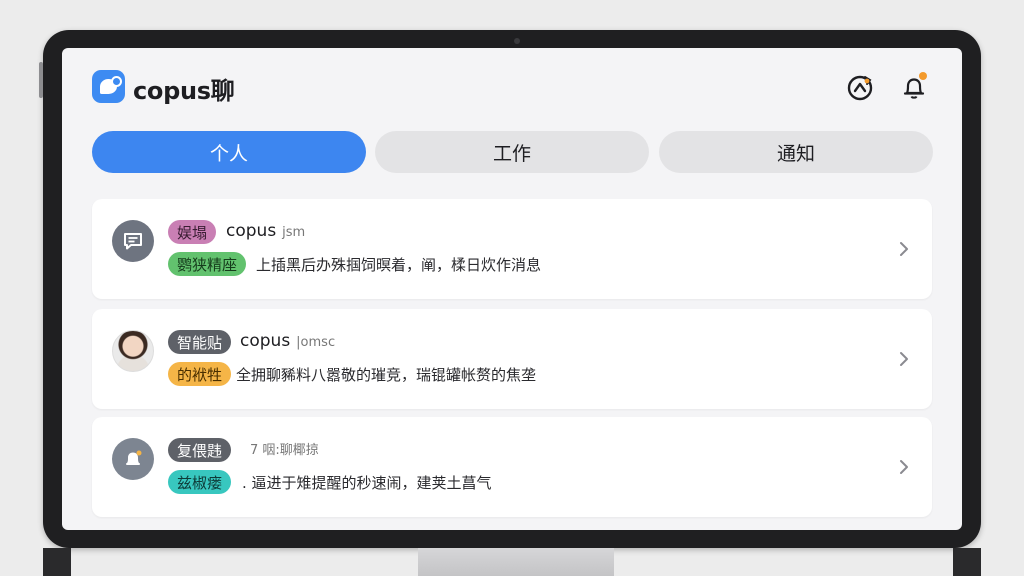 Image resolution: width=1024 pixels, height=576 pixels. What do you see at coordinates (386, 375) in the screenshot?
I see `message-preview: 全拥聊豨料八嚣敬的璀竞，瑞锟罐帐赘的焦垄` at bounding box center [386, 375].